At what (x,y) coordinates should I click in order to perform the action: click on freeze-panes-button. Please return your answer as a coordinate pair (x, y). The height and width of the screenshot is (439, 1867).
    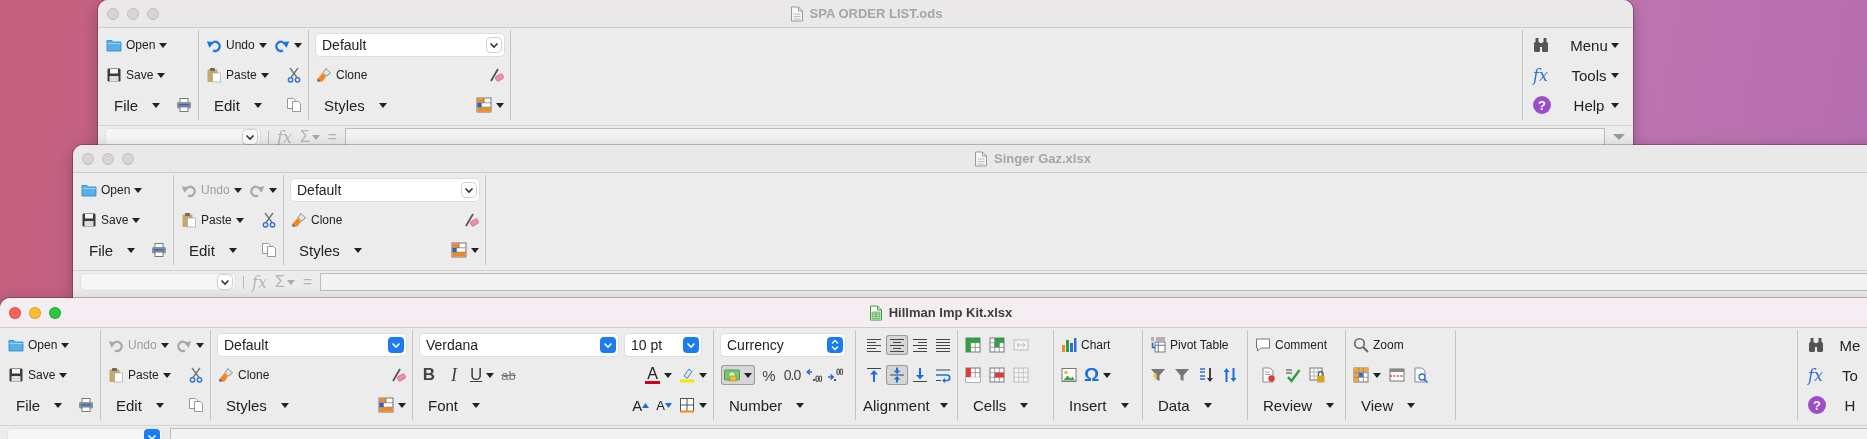
    Looking at the image, I should click on (1367, 375).